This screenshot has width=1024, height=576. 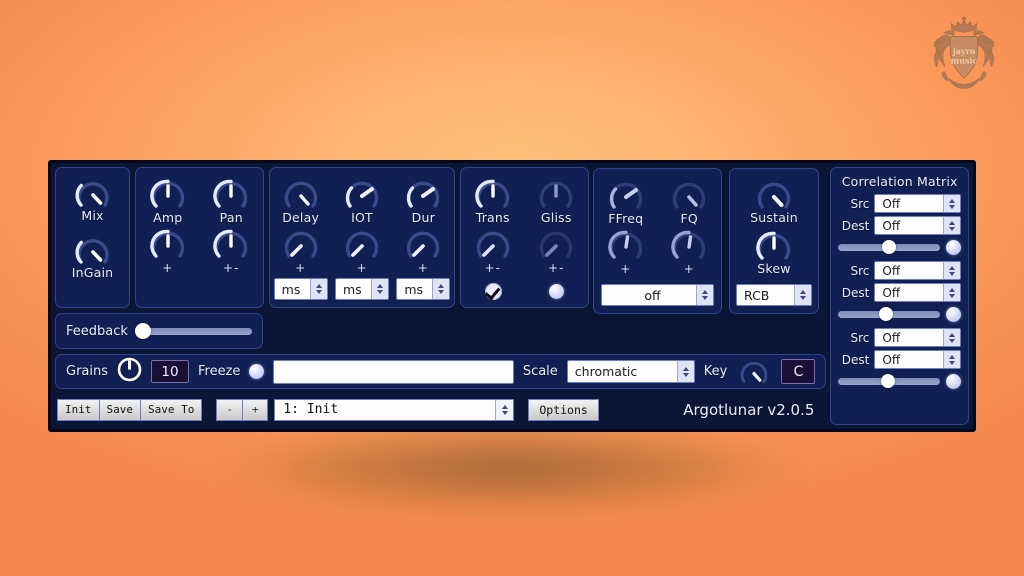 I want to click on preset-select: 1: Init, so click(x=394, y=409).